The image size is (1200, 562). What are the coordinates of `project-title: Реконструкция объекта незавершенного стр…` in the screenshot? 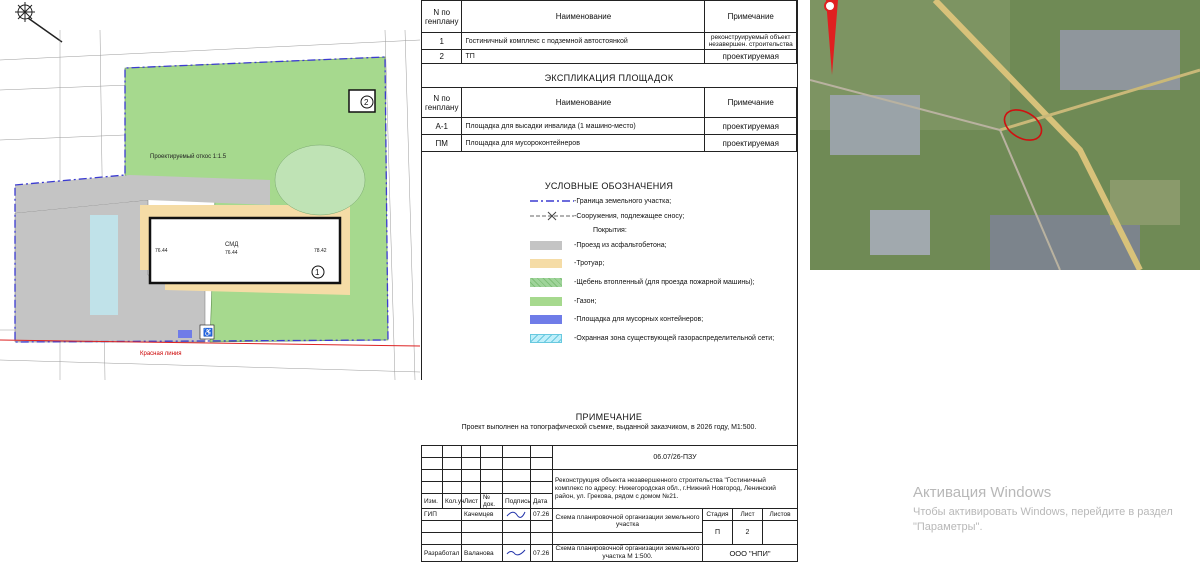 It's located at (675, 489).